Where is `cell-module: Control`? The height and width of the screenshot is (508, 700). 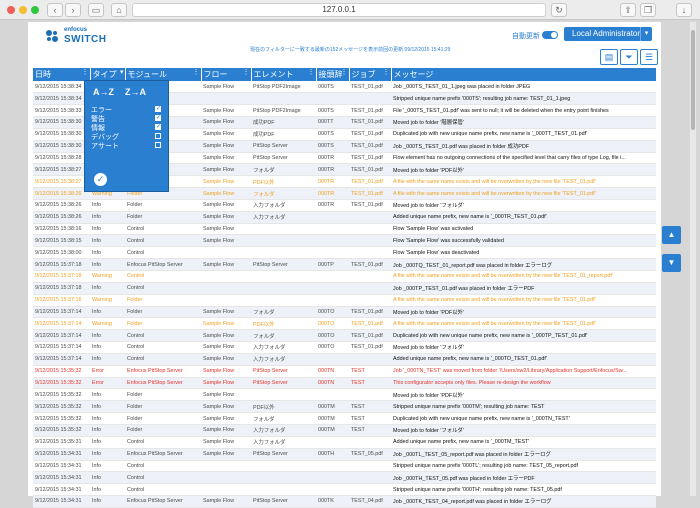
cell-module: Control is located at coordinates (163, 288).